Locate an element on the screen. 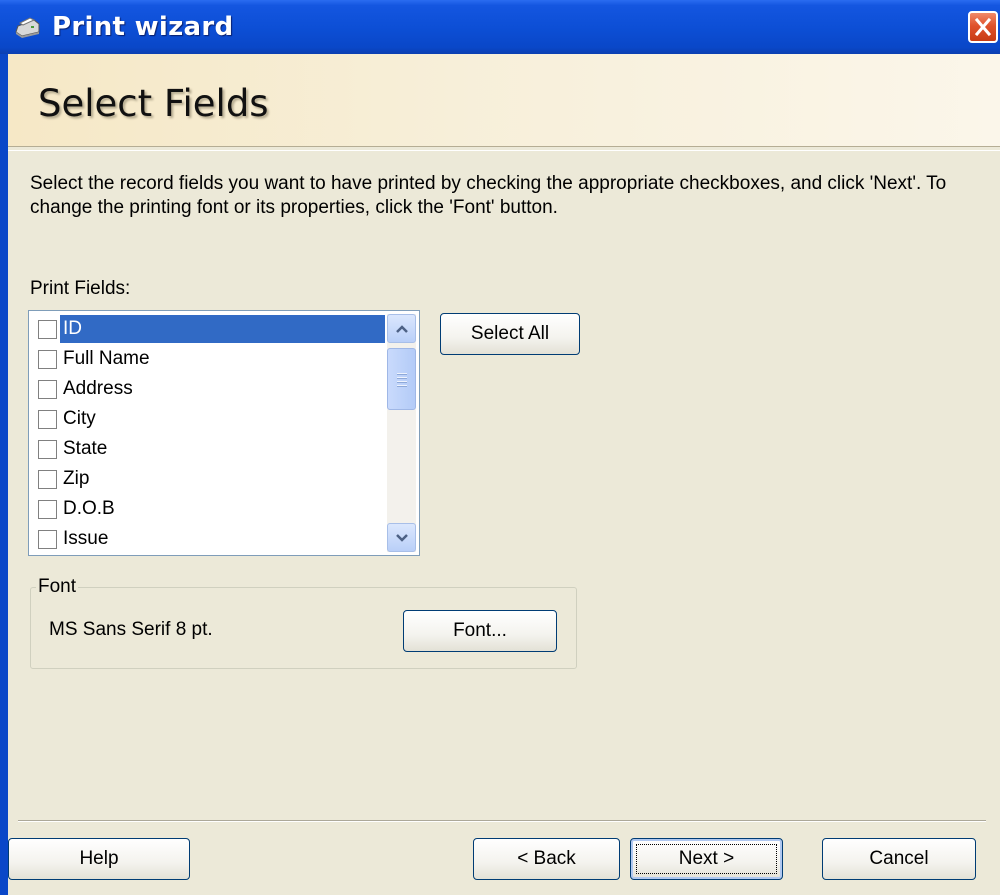  page-title: Select Fields is located at coordinates (153, 103).